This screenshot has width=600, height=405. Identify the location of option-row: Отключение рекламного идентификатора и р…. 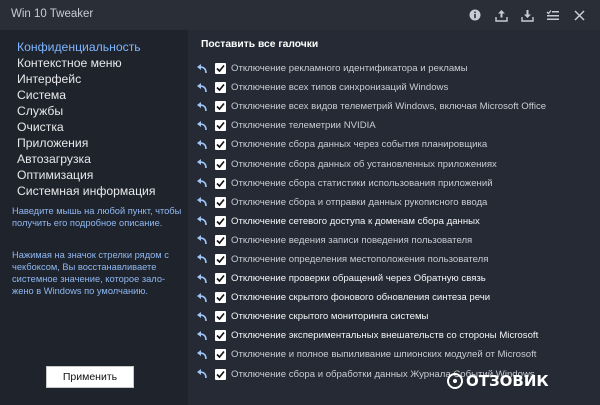
(371, 68).